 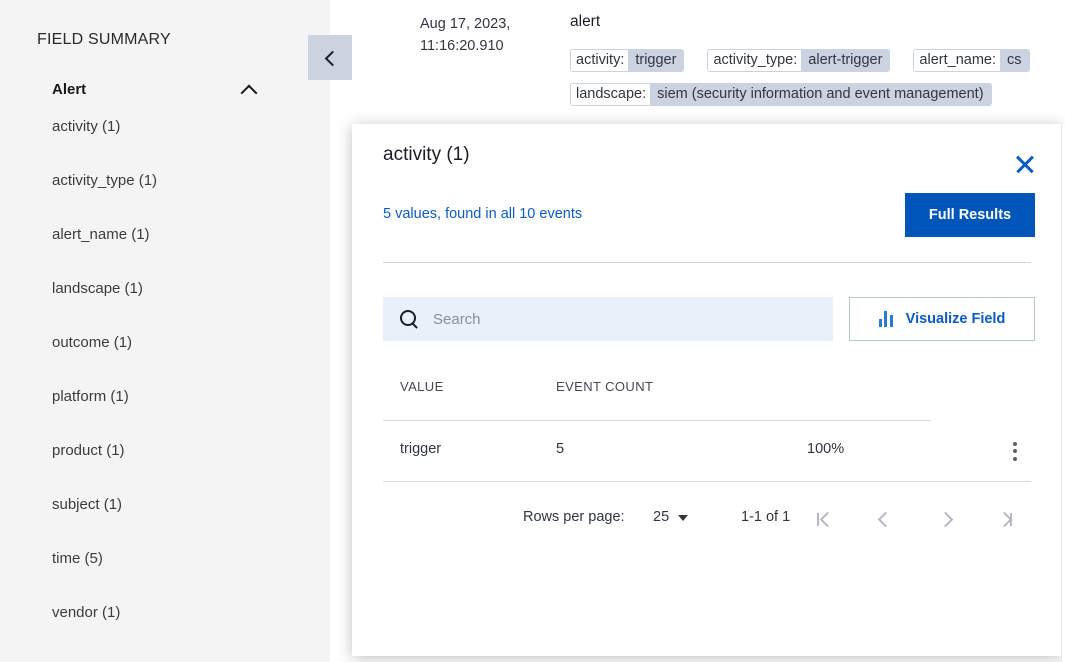 I want to click on sidebar-section-label: Alert, so click(x=69, y=89).